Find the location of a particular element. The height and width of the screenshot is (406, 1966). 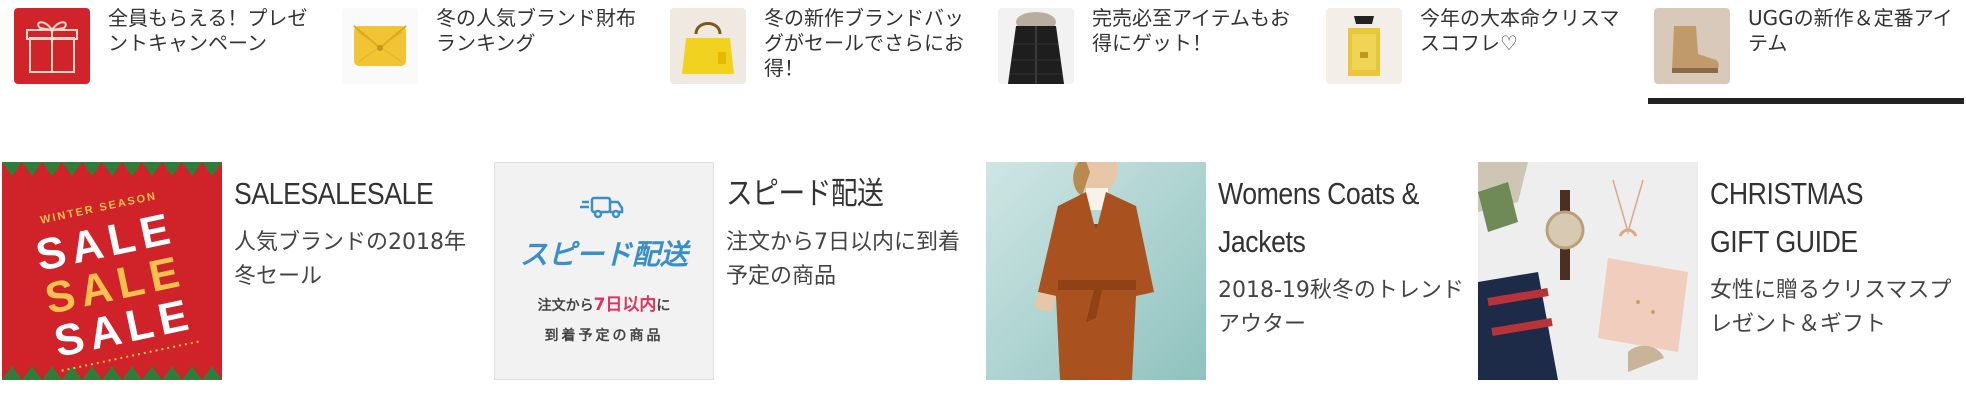

coat-model-image is located at coordinates (1096, 271).